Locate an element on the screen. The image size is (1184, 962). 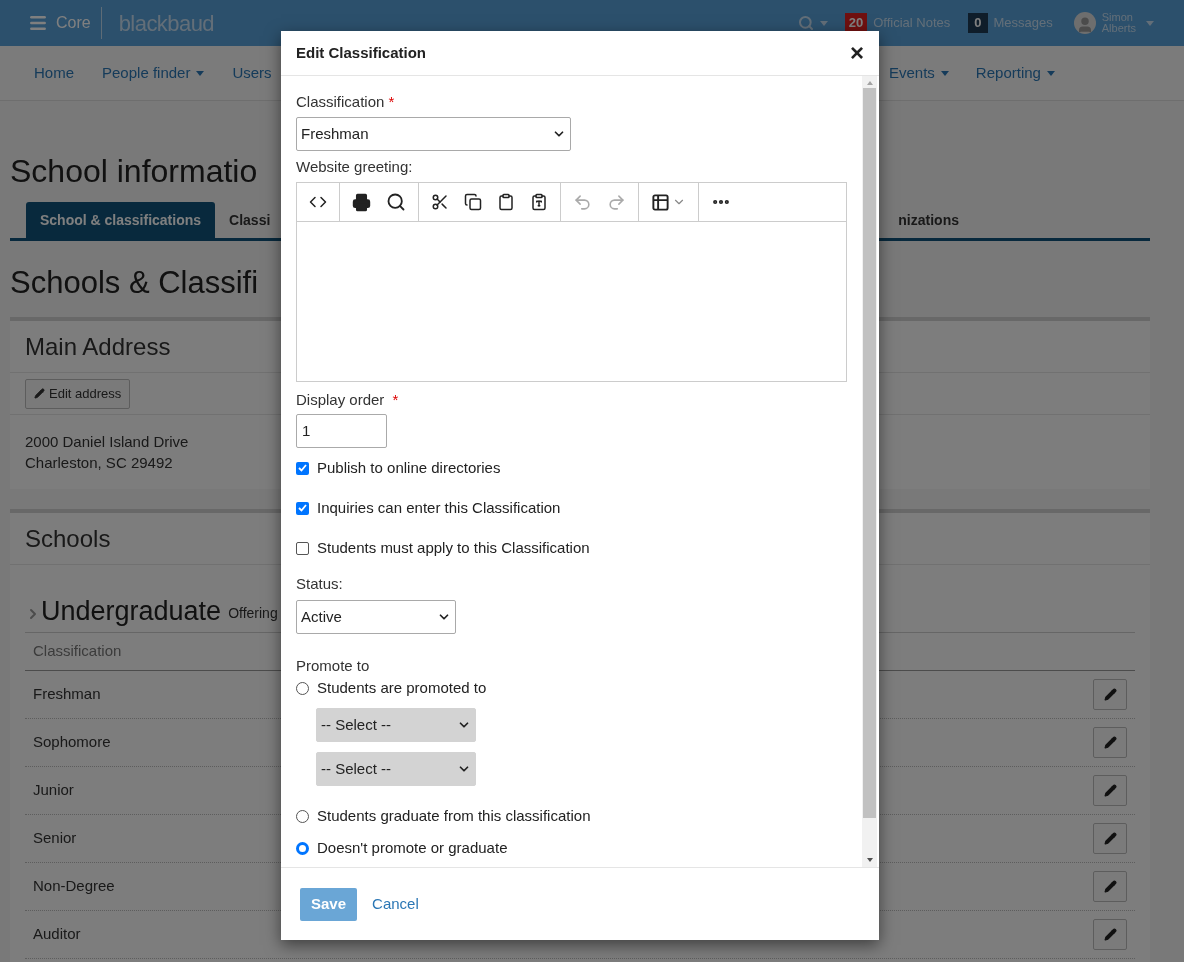
address-line: Charleston, SC 29492 is located at coordinates (99, 463).